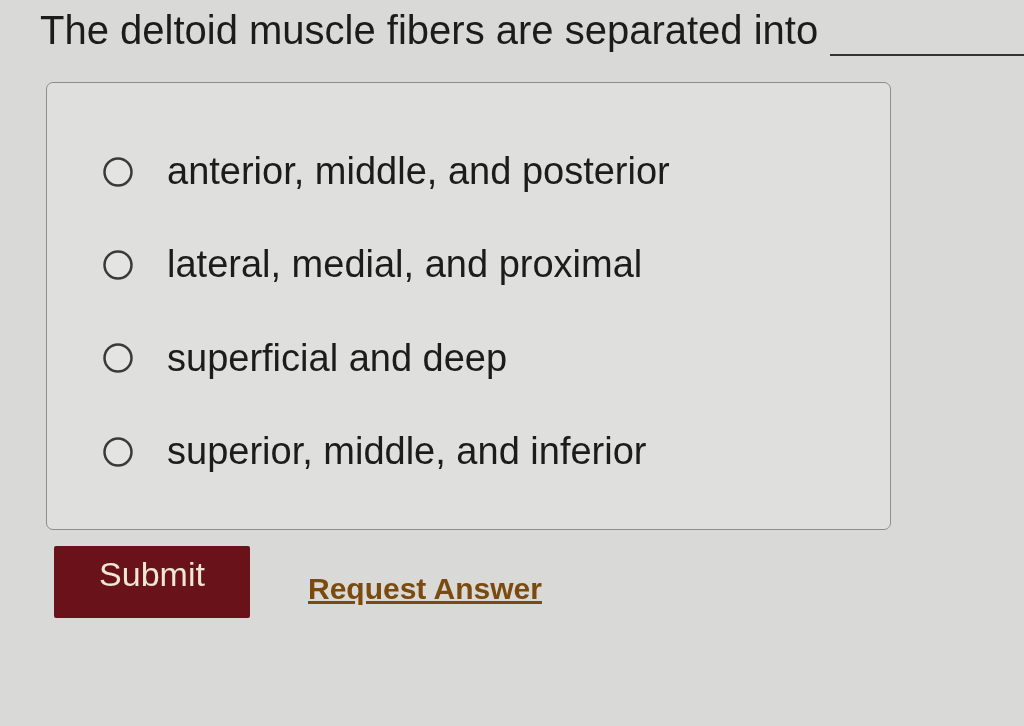  I want to click on option-label: superior, middle, and inferior, so click(407, 452).